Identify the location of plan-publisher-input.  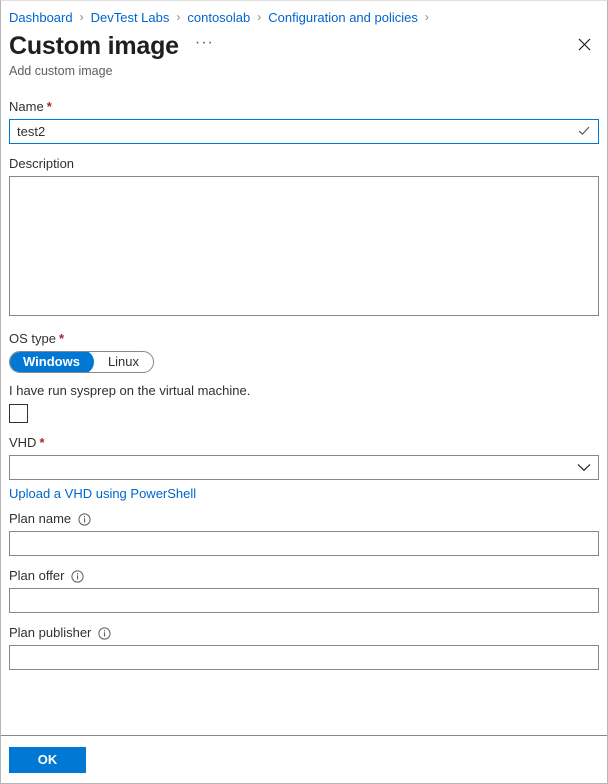
(304, 657).